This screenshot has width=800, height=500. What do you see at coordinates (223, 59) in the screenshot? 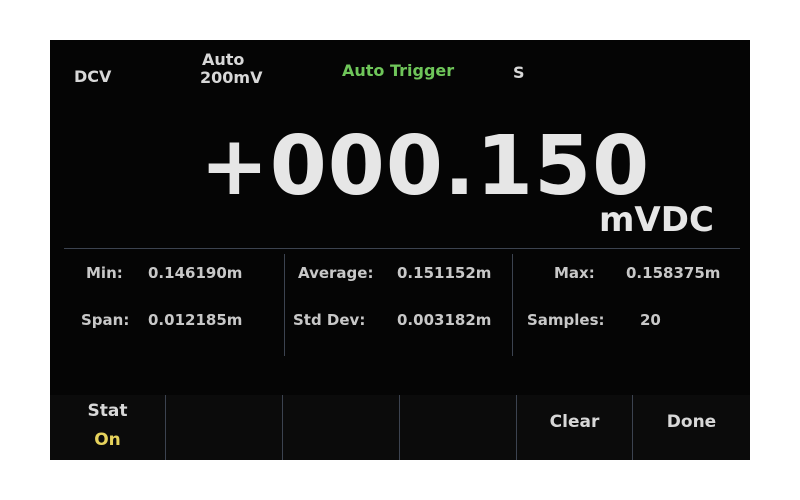
I see `range-mode: Auto` at bounding box center [223, 59].